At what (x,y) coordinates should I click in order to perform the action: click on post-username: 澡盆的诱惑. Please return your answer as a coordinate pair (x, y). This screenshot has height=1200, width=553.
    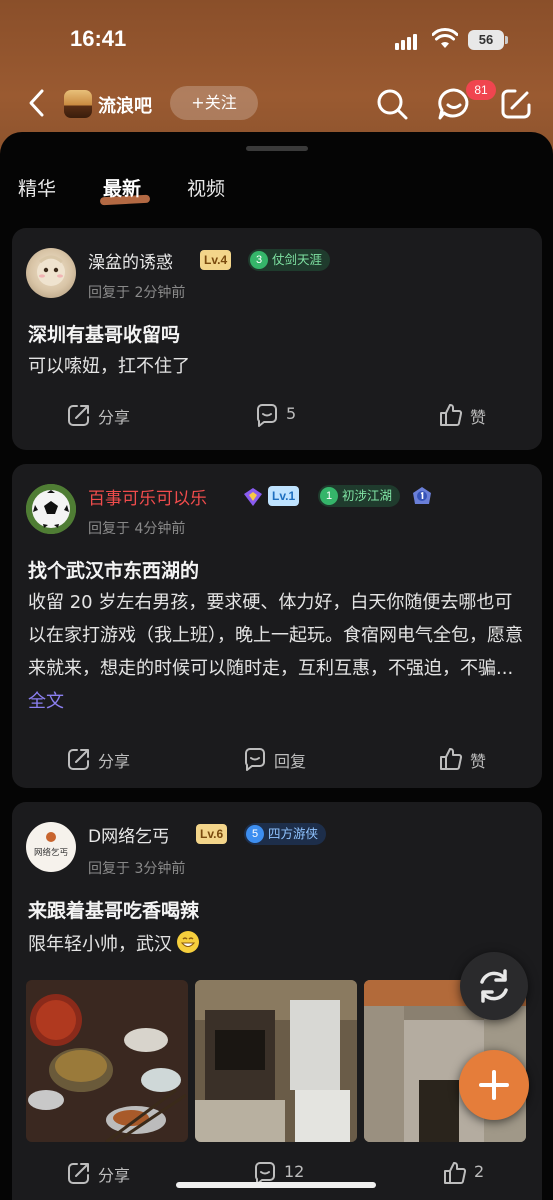
    Looking at the image, I should click on (130, 260).